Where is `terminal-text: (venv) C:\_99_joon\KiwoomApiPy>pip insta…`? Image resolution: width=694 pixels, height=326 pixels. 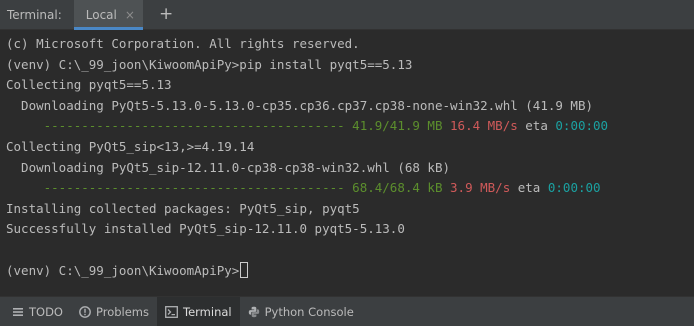 terminal-text: (venv) C:\_99_joon\KiwoomApiPy>pip insta… is located at coordinates (209, 64).